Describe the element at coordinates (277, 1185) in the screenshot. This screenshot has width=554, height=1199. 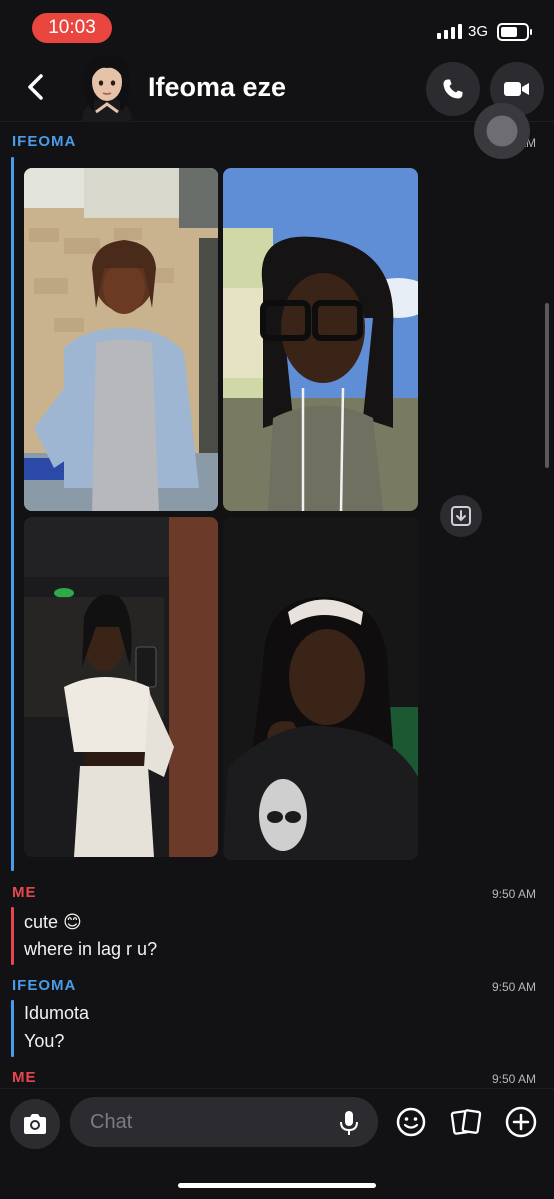
I see `home-indicator` at that location.